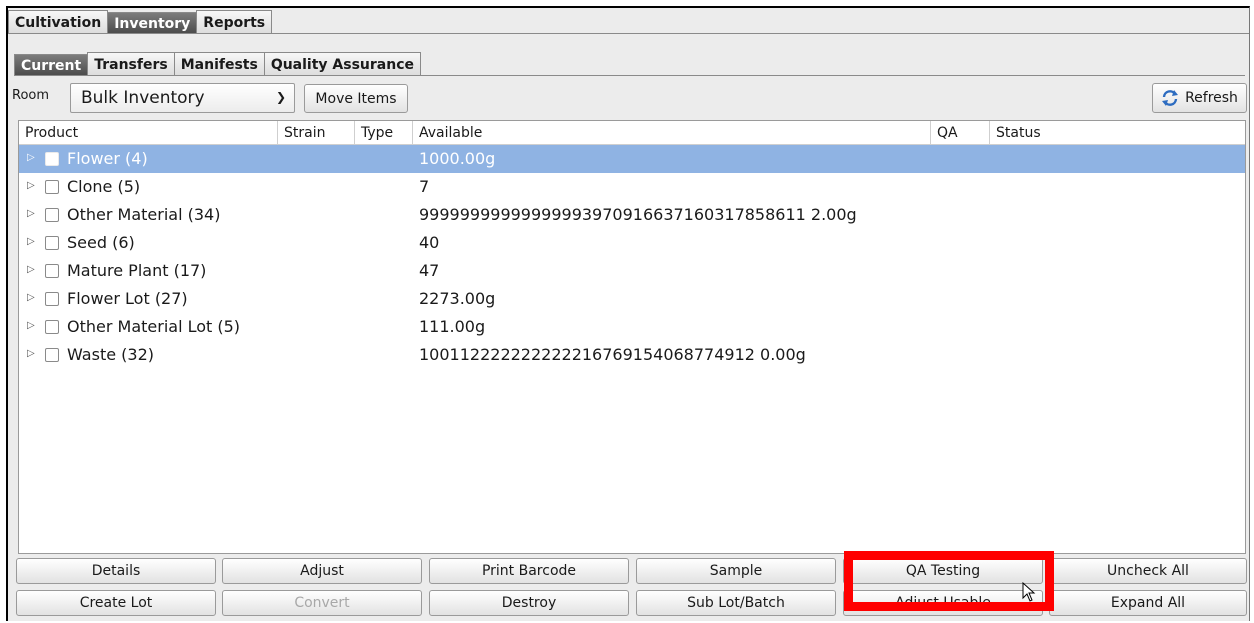  What do you see at coordinates (104, 186) in the screenshot?
I see `product-cell: Clone (5)` at bounding box center [104, 186].